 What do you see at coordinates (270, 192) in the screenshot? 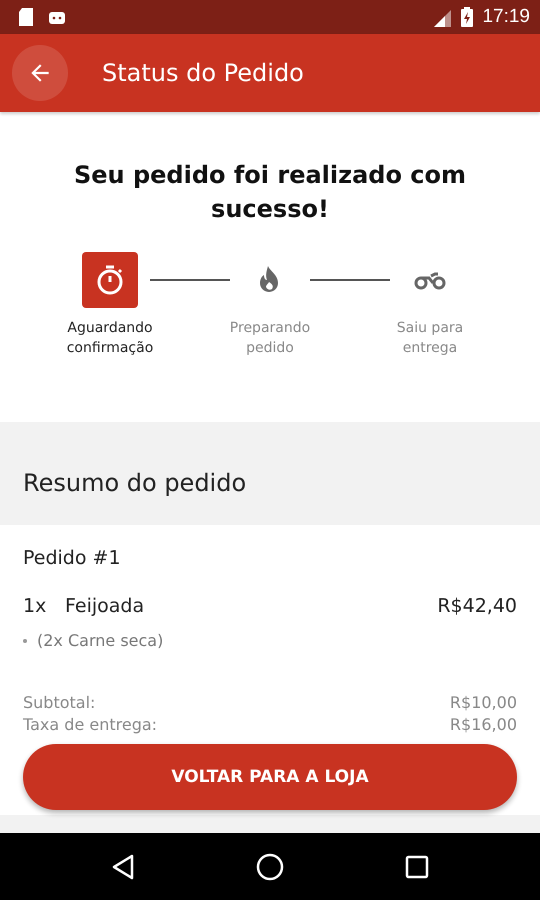
I see `success-heading: Seu pedido foi realizado com sucesso!` at bounding box center [270, 192].